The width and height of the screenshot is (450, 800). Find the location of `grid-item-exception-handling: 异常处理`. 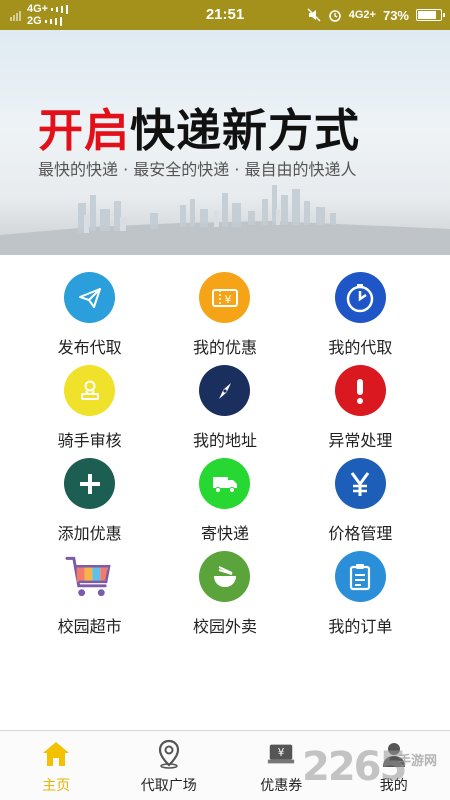

grid-item-exception-handling: 异常处理 is located at coordinates (360, 411).